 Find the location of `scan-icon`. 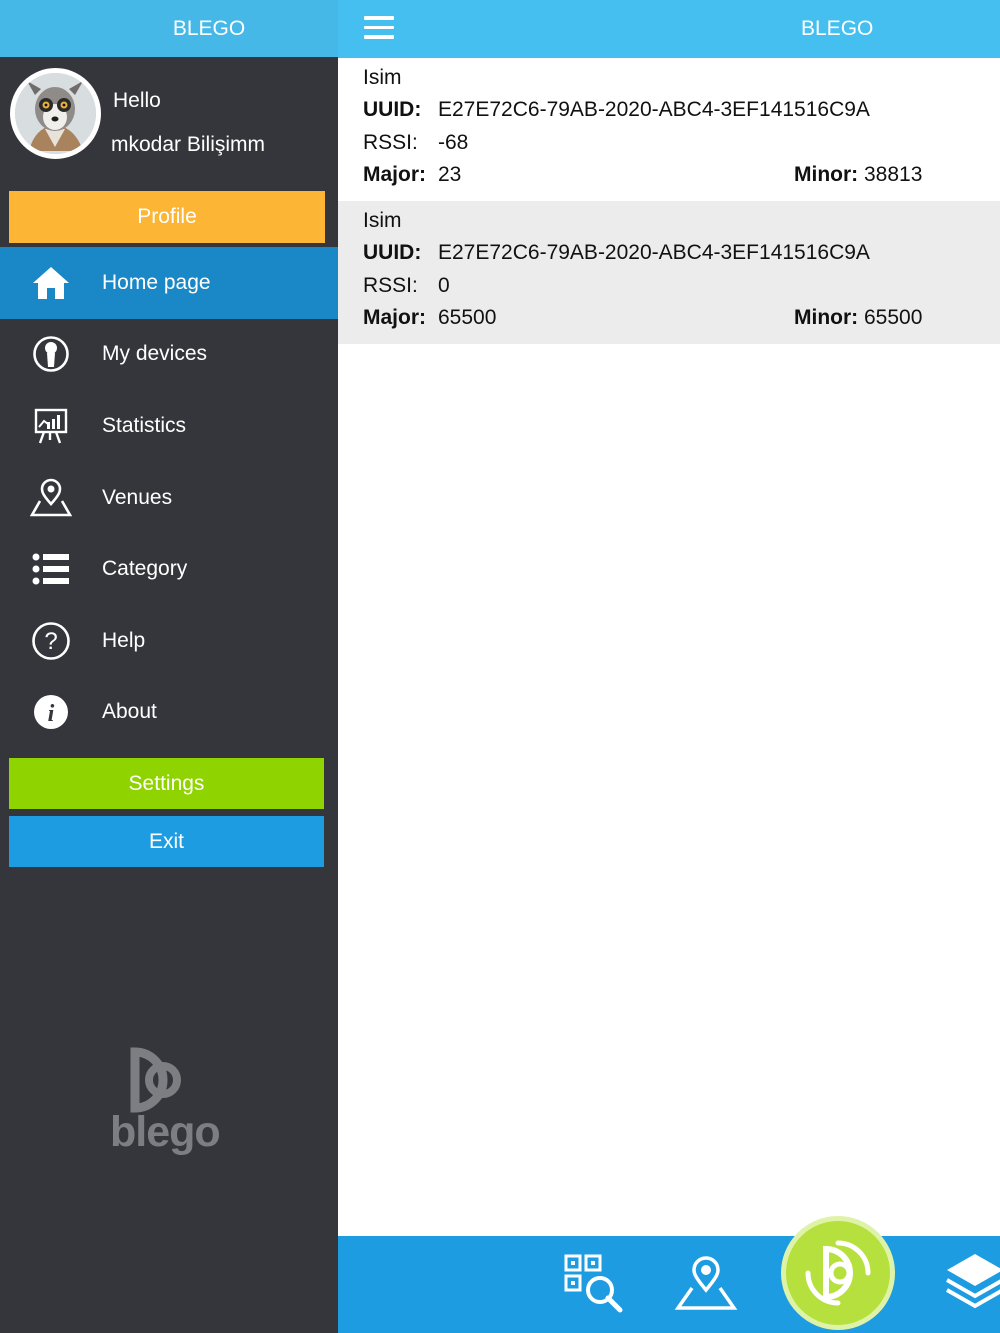

scan-icon is located at coordinates (838, 1273).